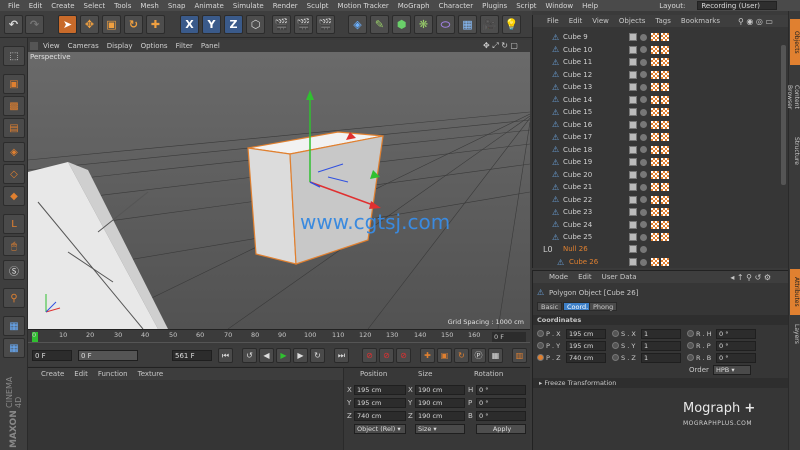 This screenshot has width=800, height=450. Describe the element at coordinates (495, 355) in the screenshot. I see `key-pla-icon: ▦` at that location.